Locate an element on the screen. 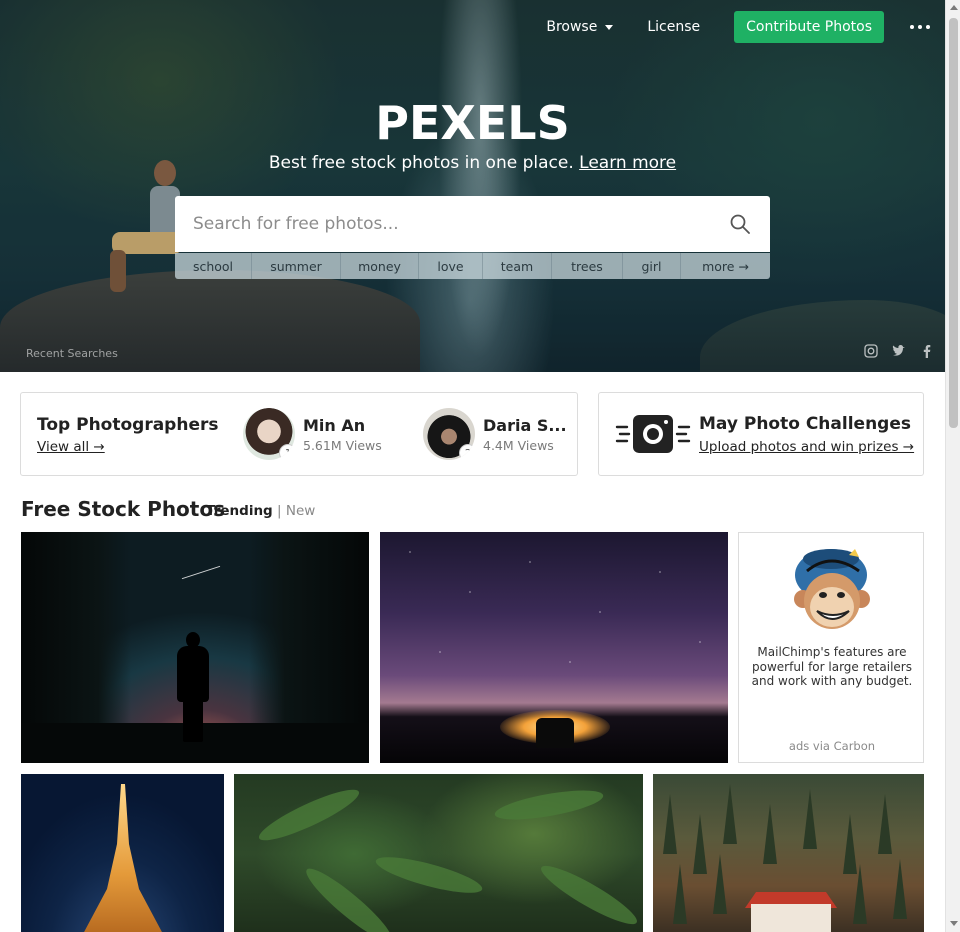 The height and width of the screenshot is (932, 960). scrollbar-thumb is located at coordinates (953, 223).